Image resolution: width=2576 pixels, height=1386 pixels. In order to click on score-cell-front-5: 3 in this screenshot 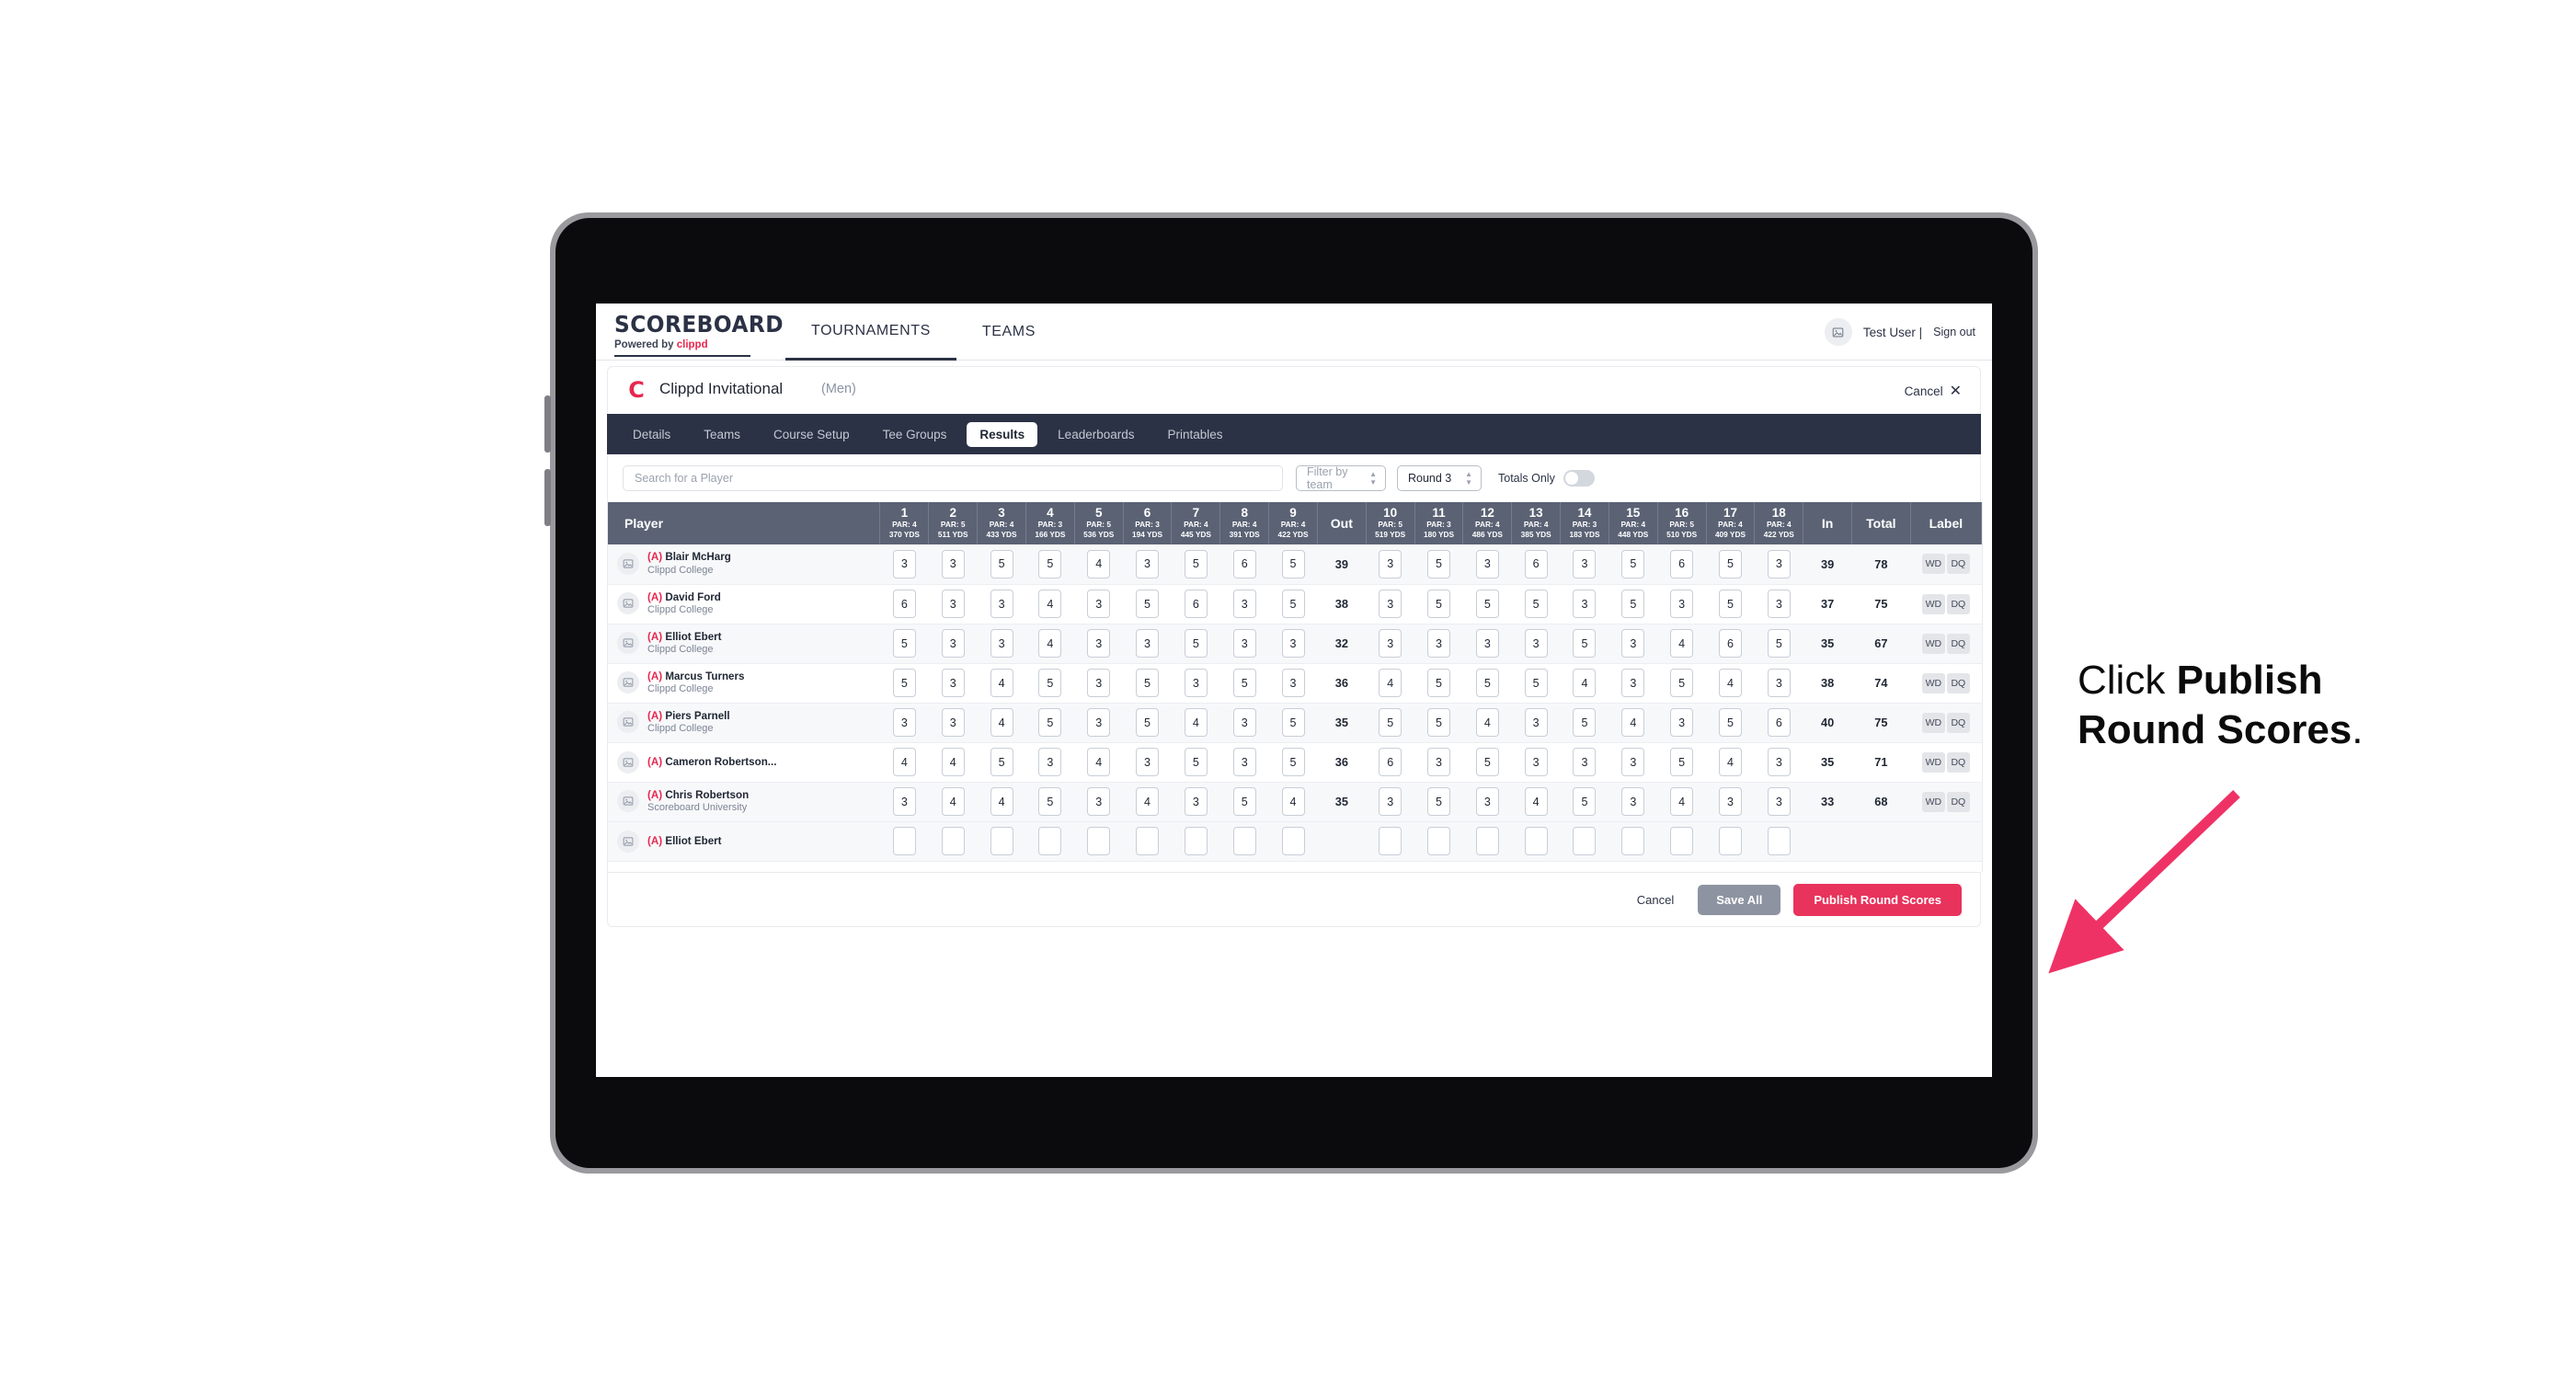, I will do `click(1099, 683)`.